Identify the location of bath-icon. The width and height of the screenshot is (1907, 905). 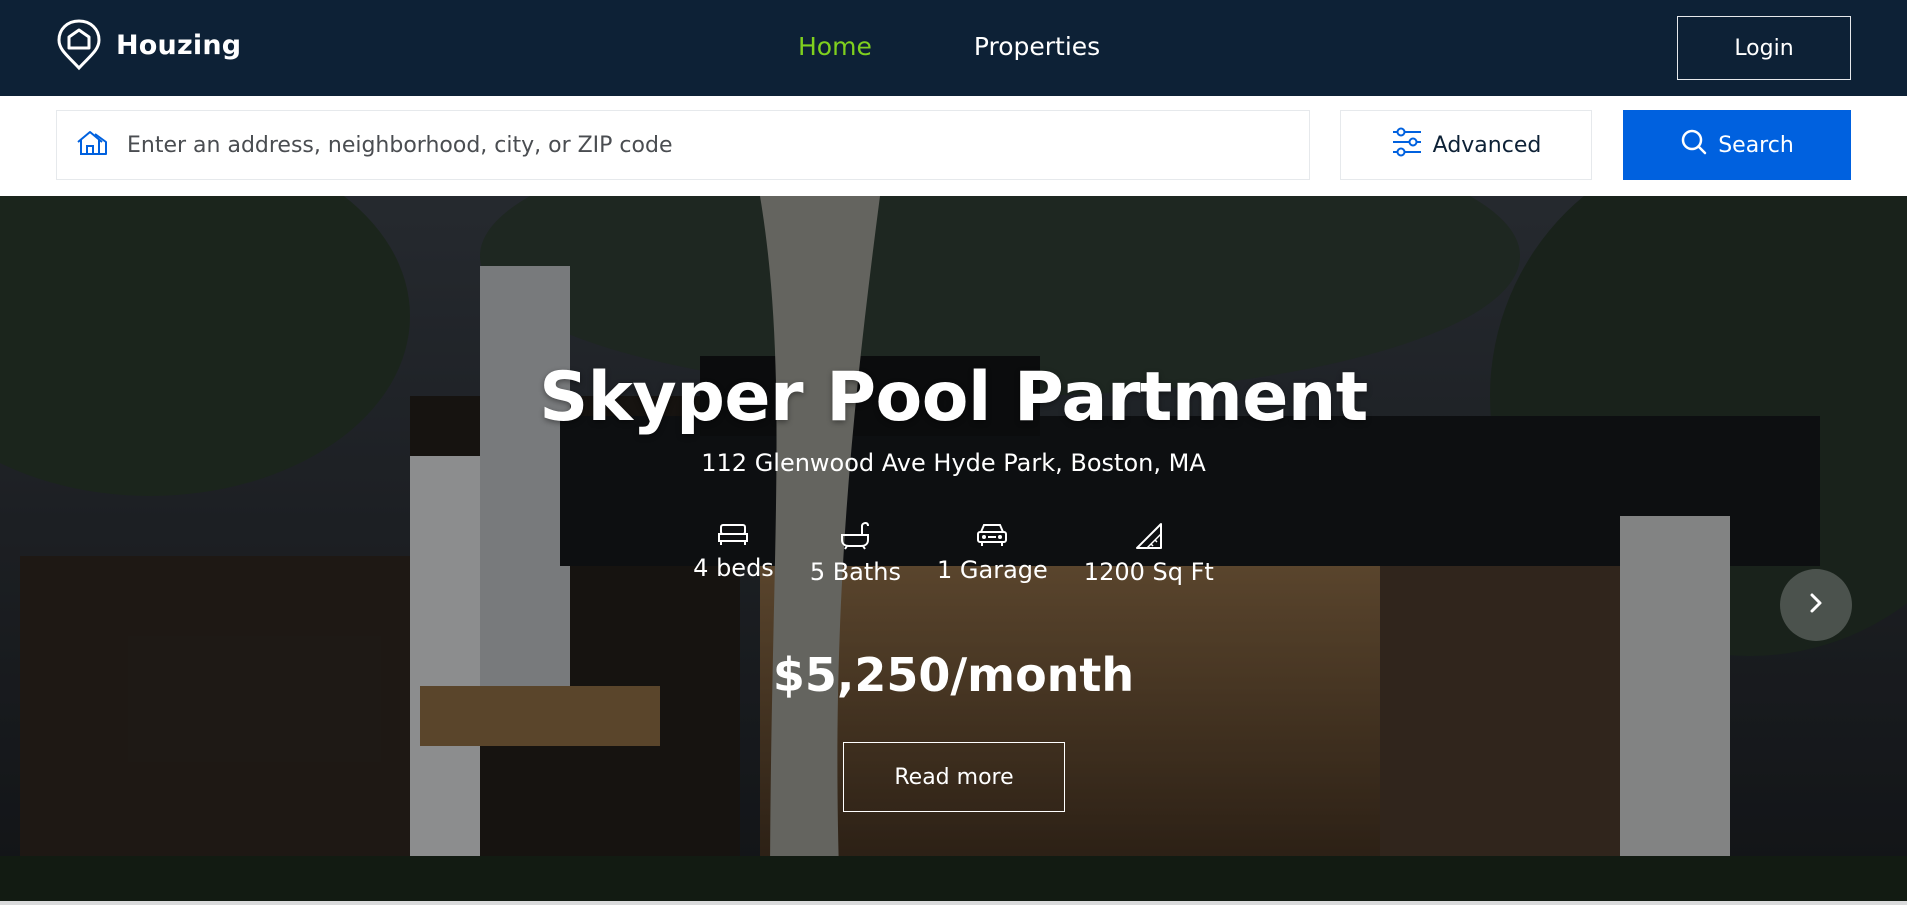
(855, 536).